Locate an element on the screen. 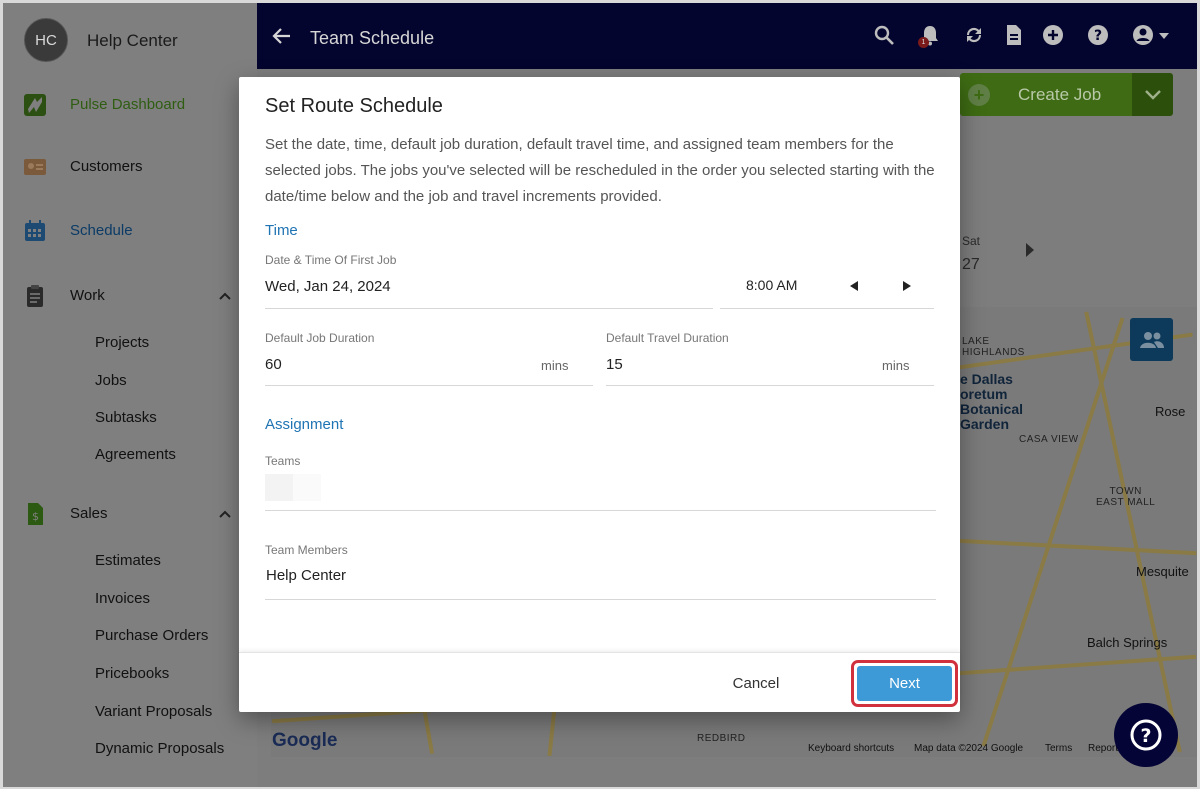  plus-icon: + is located at coordinates (979, 95).